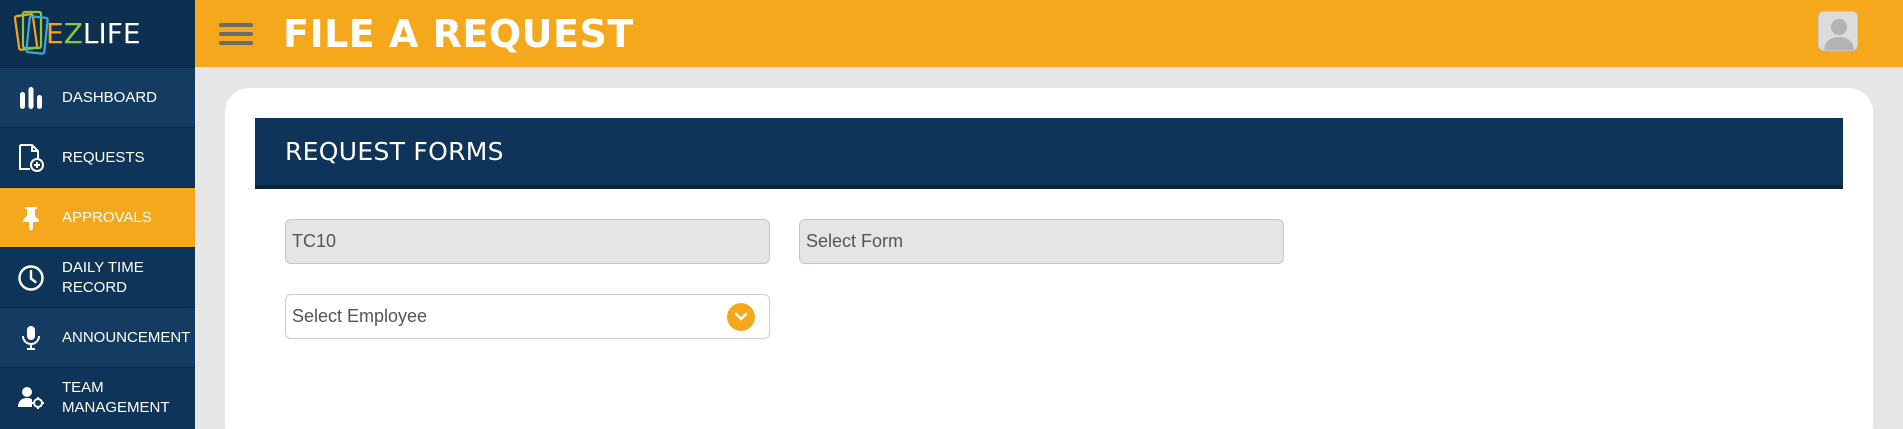 The width and height of the screenshot is (1903, 429). I want to click on form-select-value: Select Form, so click(855, 241).